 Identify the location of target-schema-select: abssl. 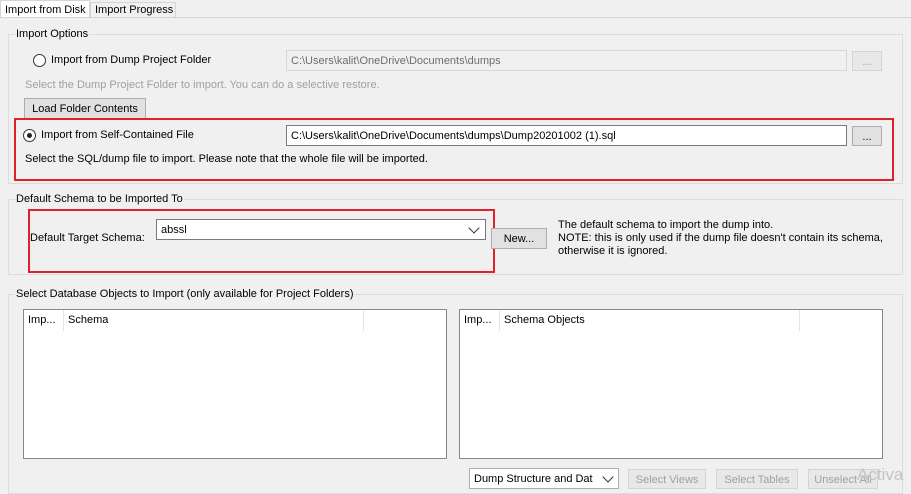
(321, 229).